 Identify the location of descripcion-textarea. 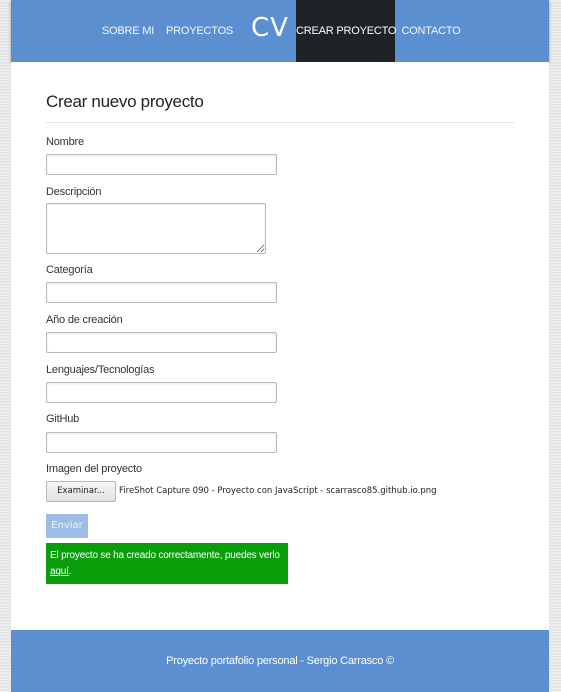
(156, 228).